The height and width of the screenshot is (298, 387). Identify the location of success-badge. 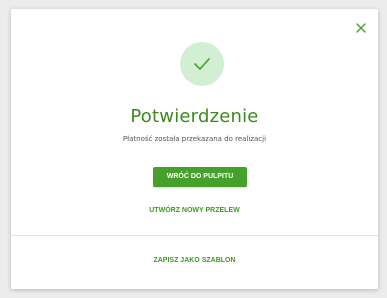
(202, 64).